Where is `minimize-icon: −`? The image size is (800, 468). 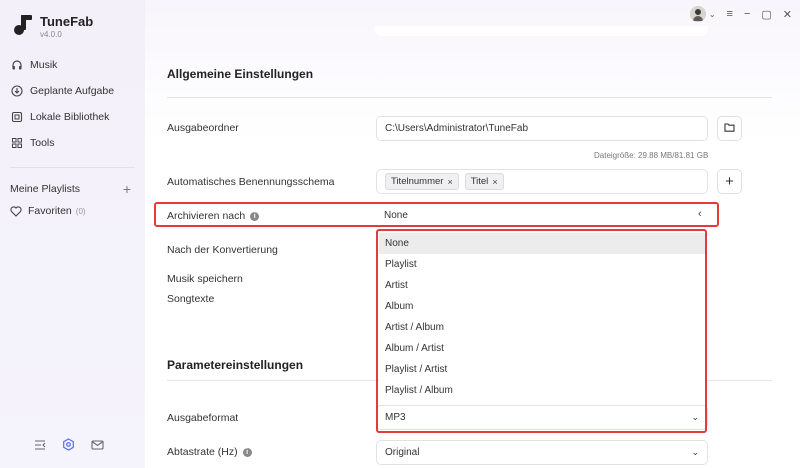
minimize-icon: − is located at coordinates (747, 14).